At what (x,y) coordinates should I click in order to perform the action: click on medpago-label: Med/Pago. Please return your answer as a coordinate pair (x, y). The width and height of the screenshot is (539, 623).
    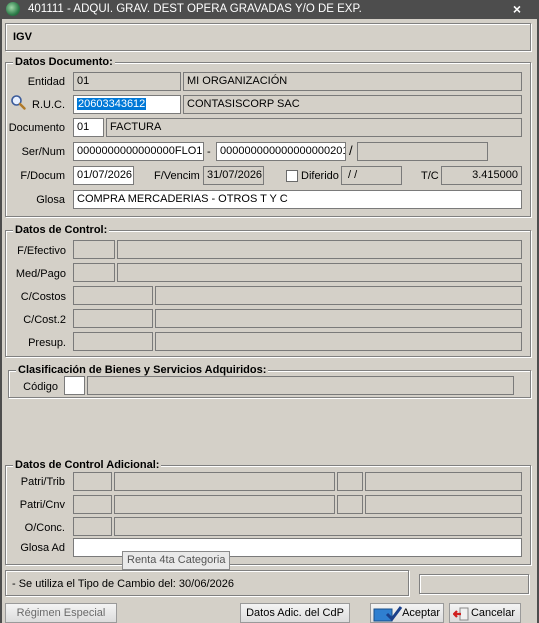
    Looking at the image, I should click on (40, 274).